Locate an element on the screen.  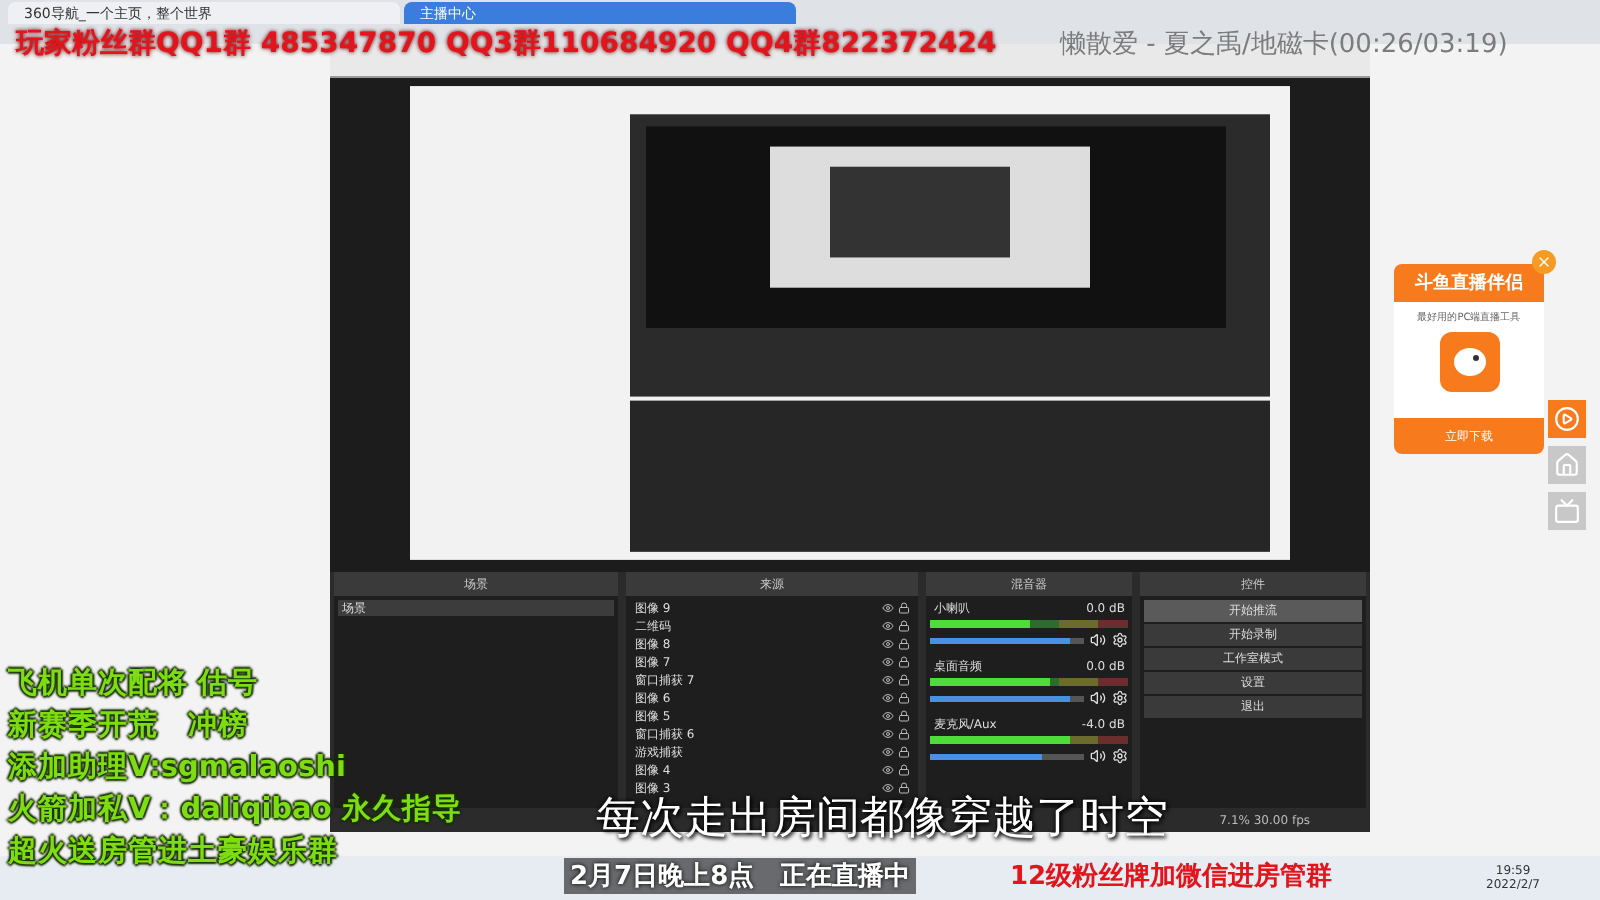
app-logo-icon is located at coordinates (1469, 362).